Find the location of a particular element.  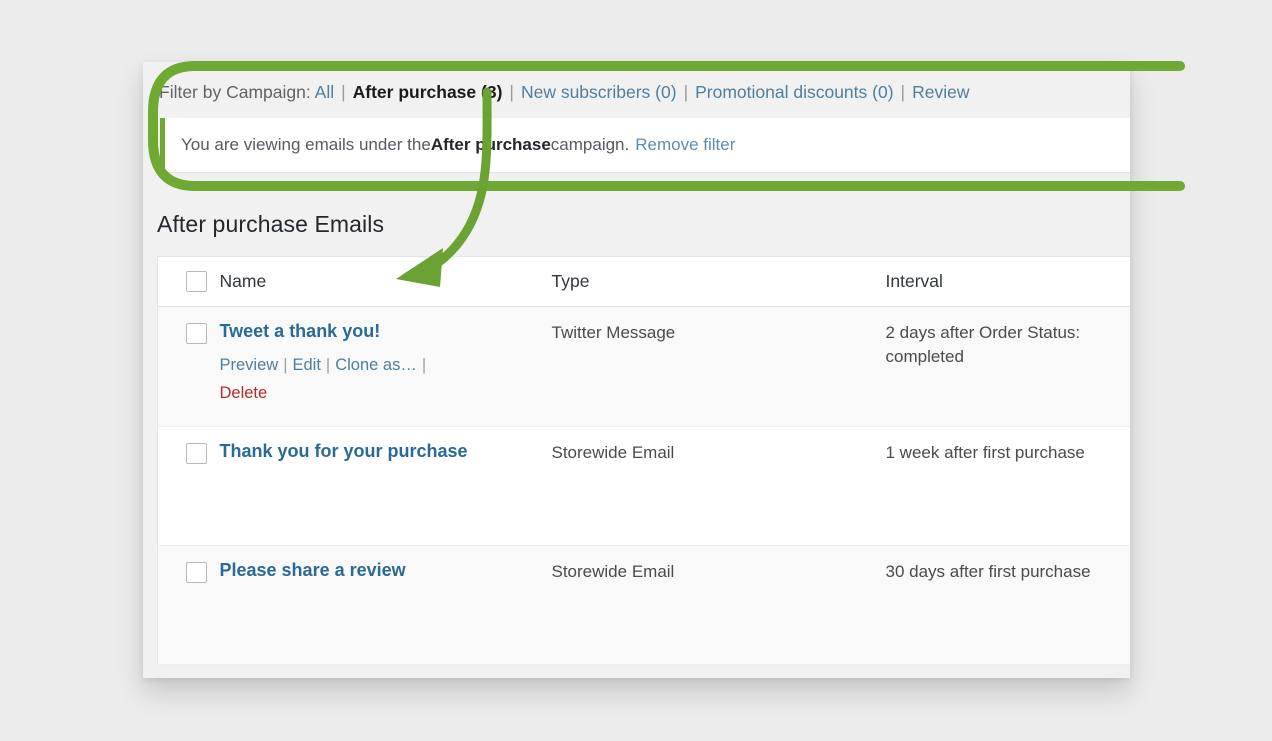

action-preview: Preview is located at coordinates (249, 365).